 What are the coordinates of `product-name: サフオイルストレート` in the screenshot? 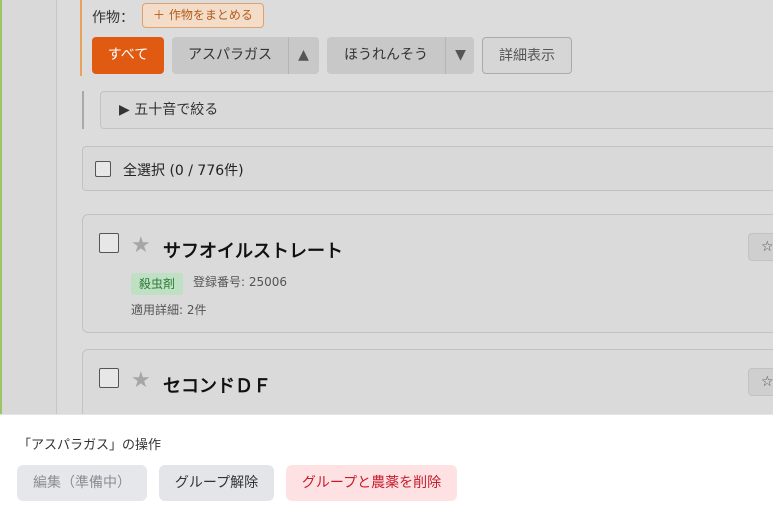 It's located at (253, 250).